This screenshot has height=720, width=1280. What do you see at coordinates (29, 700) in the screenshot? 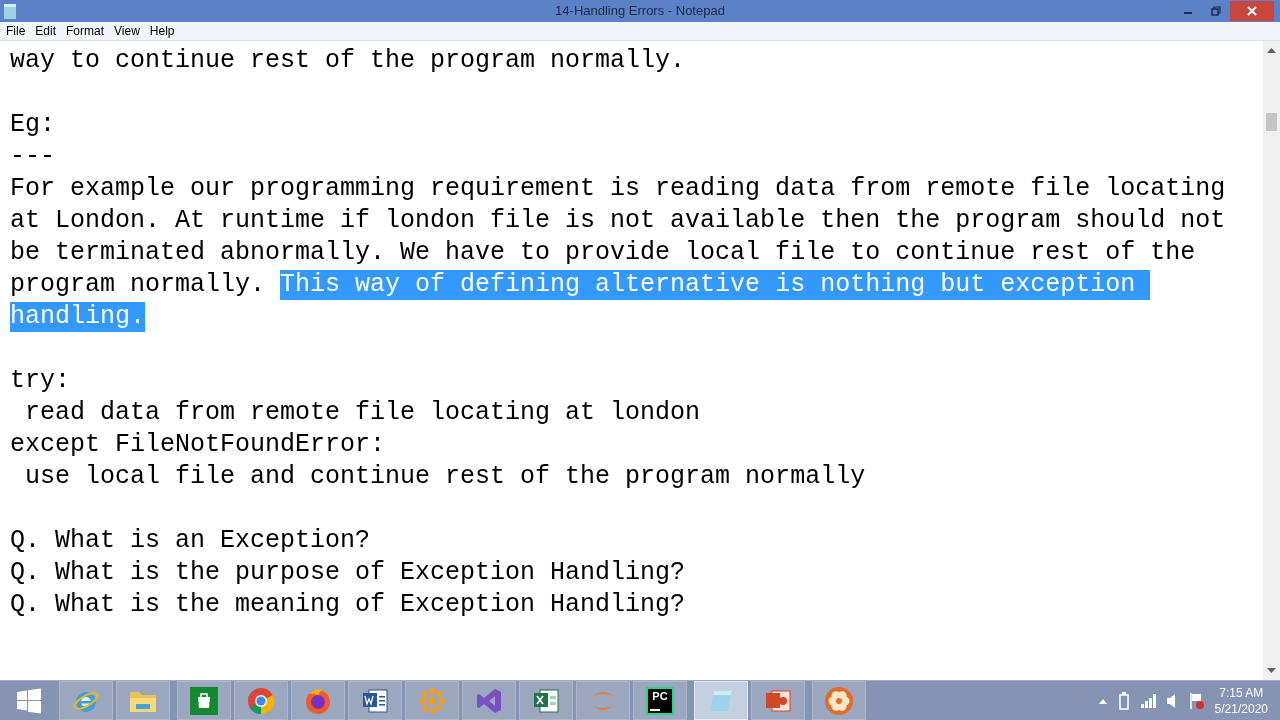
I see `windows-logo-icon` at bounding box center [29, 700].